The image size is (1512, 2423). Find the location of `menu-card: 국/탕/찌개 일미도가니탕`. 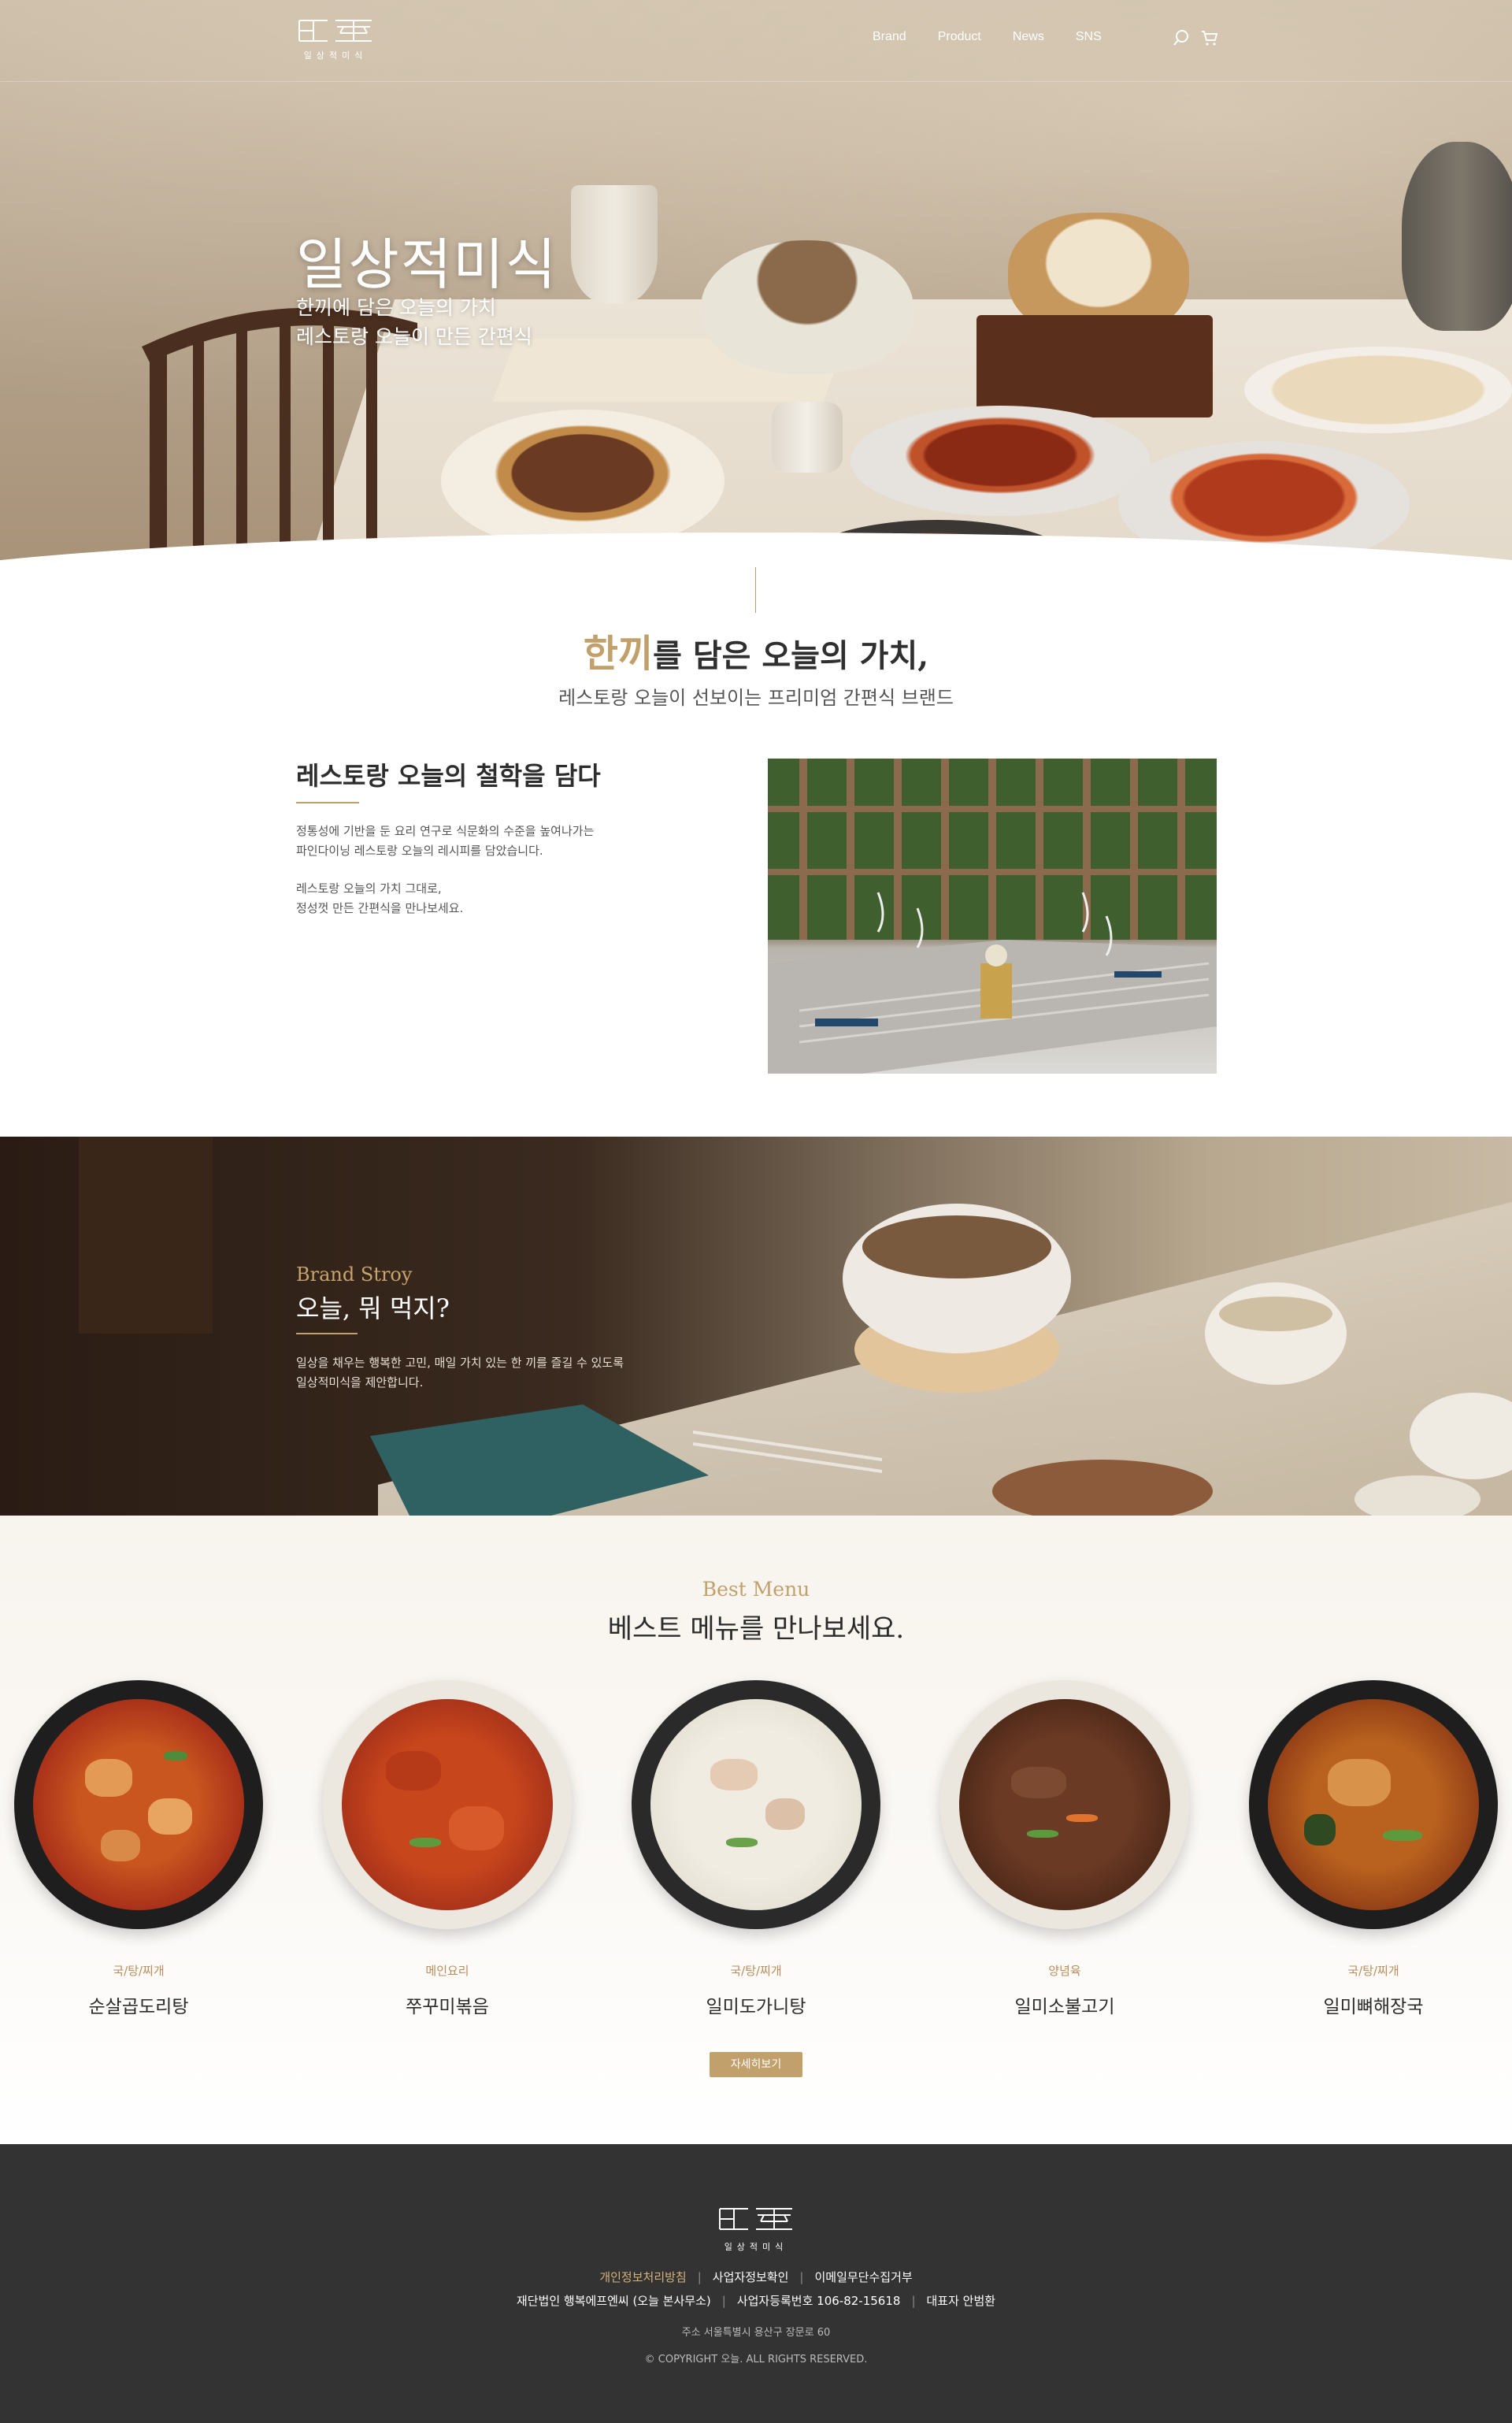

menu-card: 국/탕/찌개 일미도가니탕 is located at coordinates (756, 1849).